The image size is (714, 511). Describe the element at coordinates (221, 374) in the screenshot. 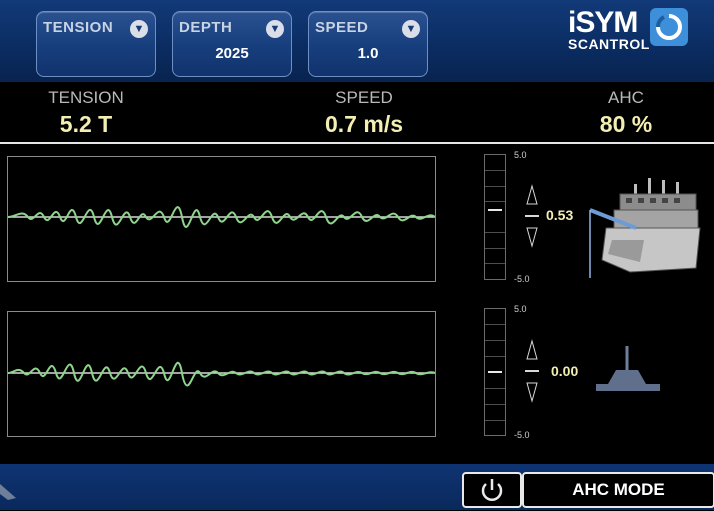

I see `load-motion-plot` at that location.